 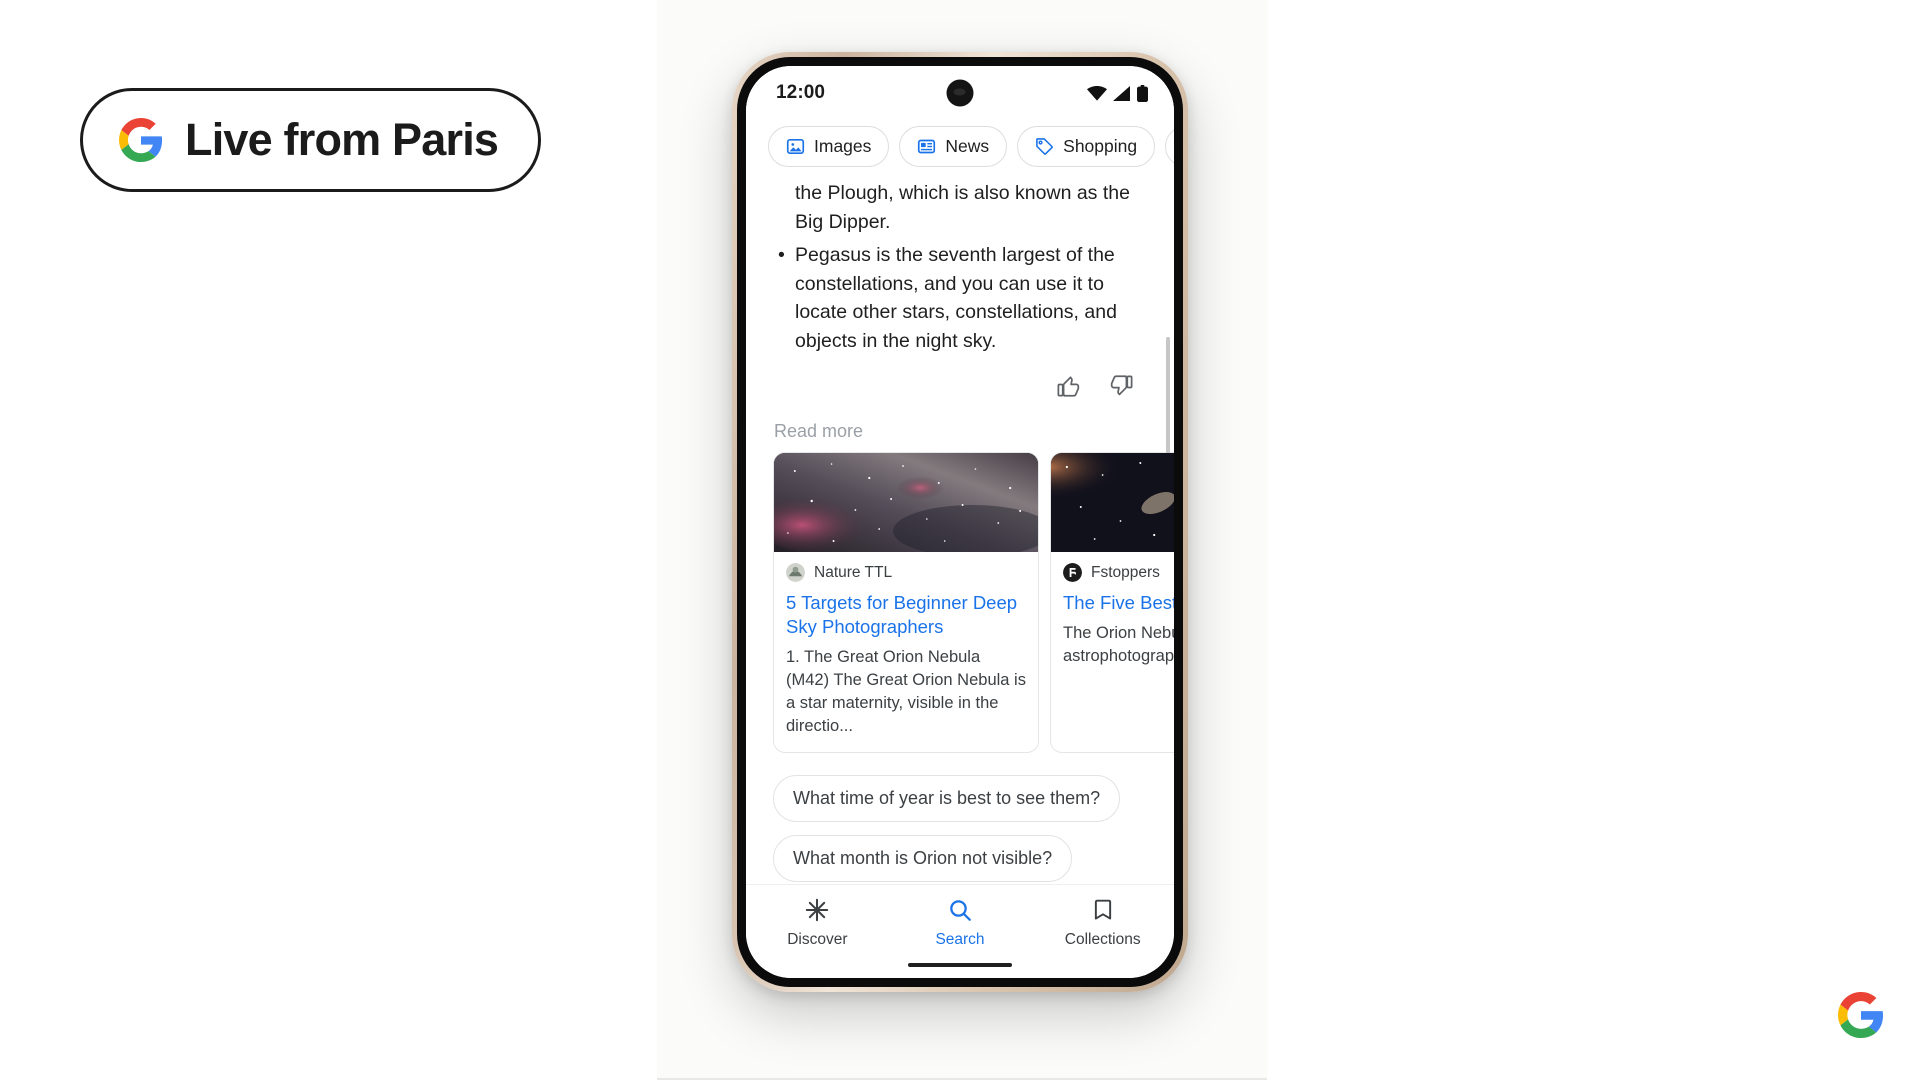 What do you see at coordinates (795, 572) in the screenshot?
I see `nature-ttl-favicon` at bounding box center [795, 572].